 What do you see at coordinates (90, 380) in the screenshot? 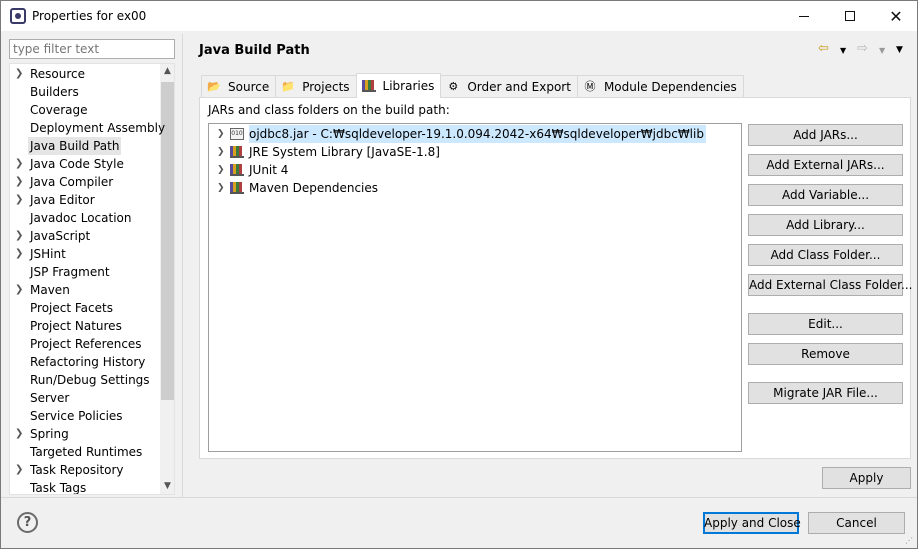
I see `nav-item-label: Run/Debug Settings` at bounding box center [90, 380].